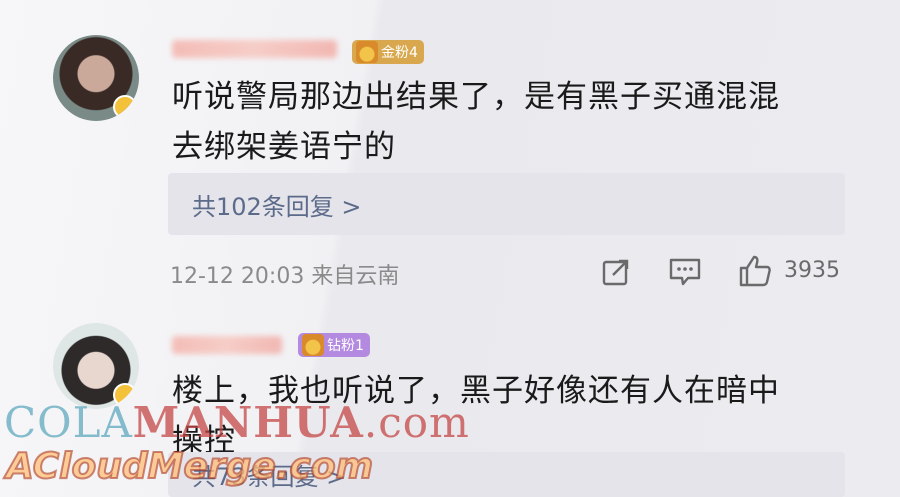  Describe the element at coordinates (812, 270) in the screenshot. I see `like-count-1: 3935` at that location.